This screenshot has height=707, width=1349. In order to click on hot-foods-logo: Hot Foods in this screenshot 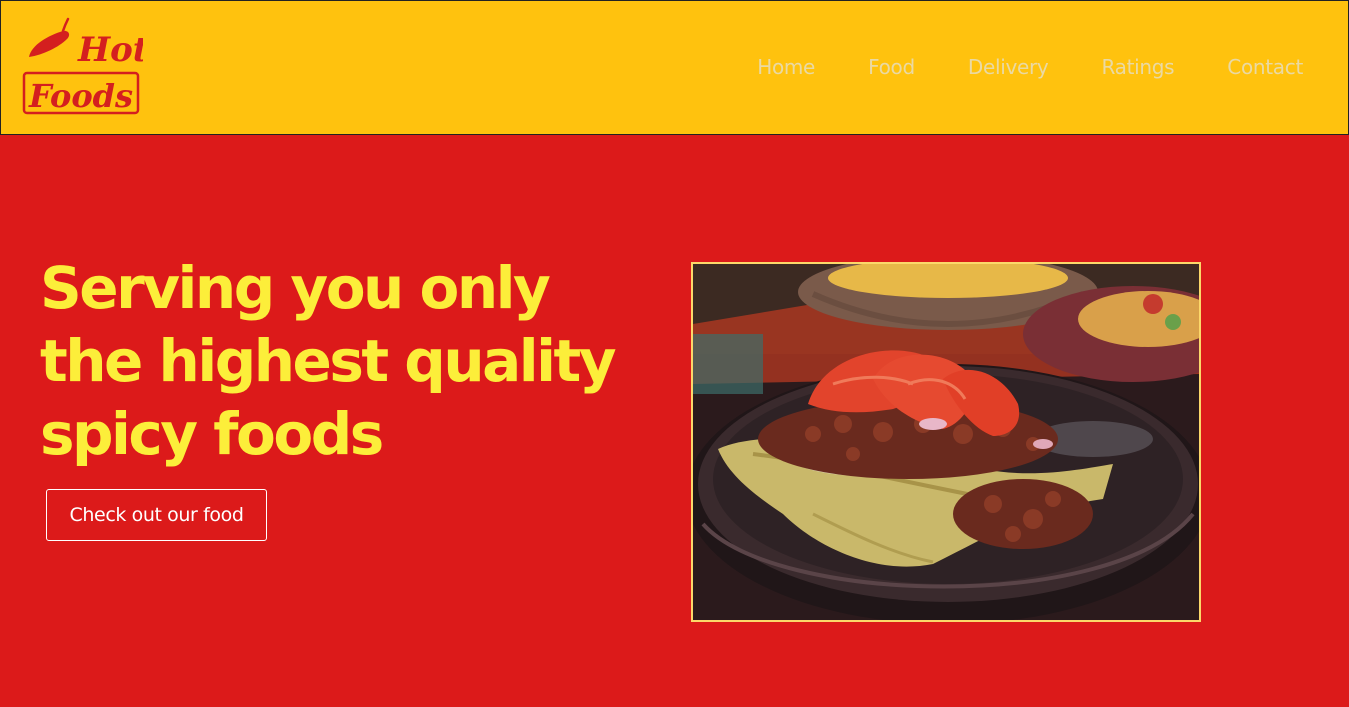, I will do `click(85, 67)`.